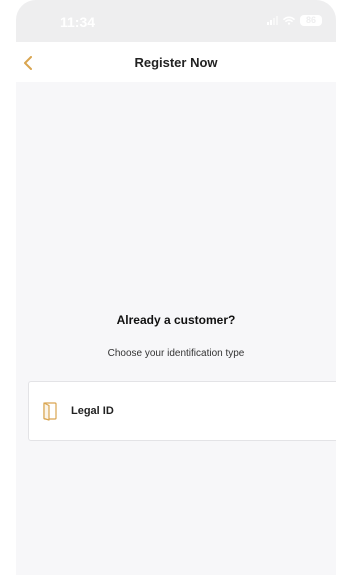 This screenshot has width=345, height=575. Describe the element at coordinates (311, 20) in the screenshot. I see `battery-icon: 86` at that location.